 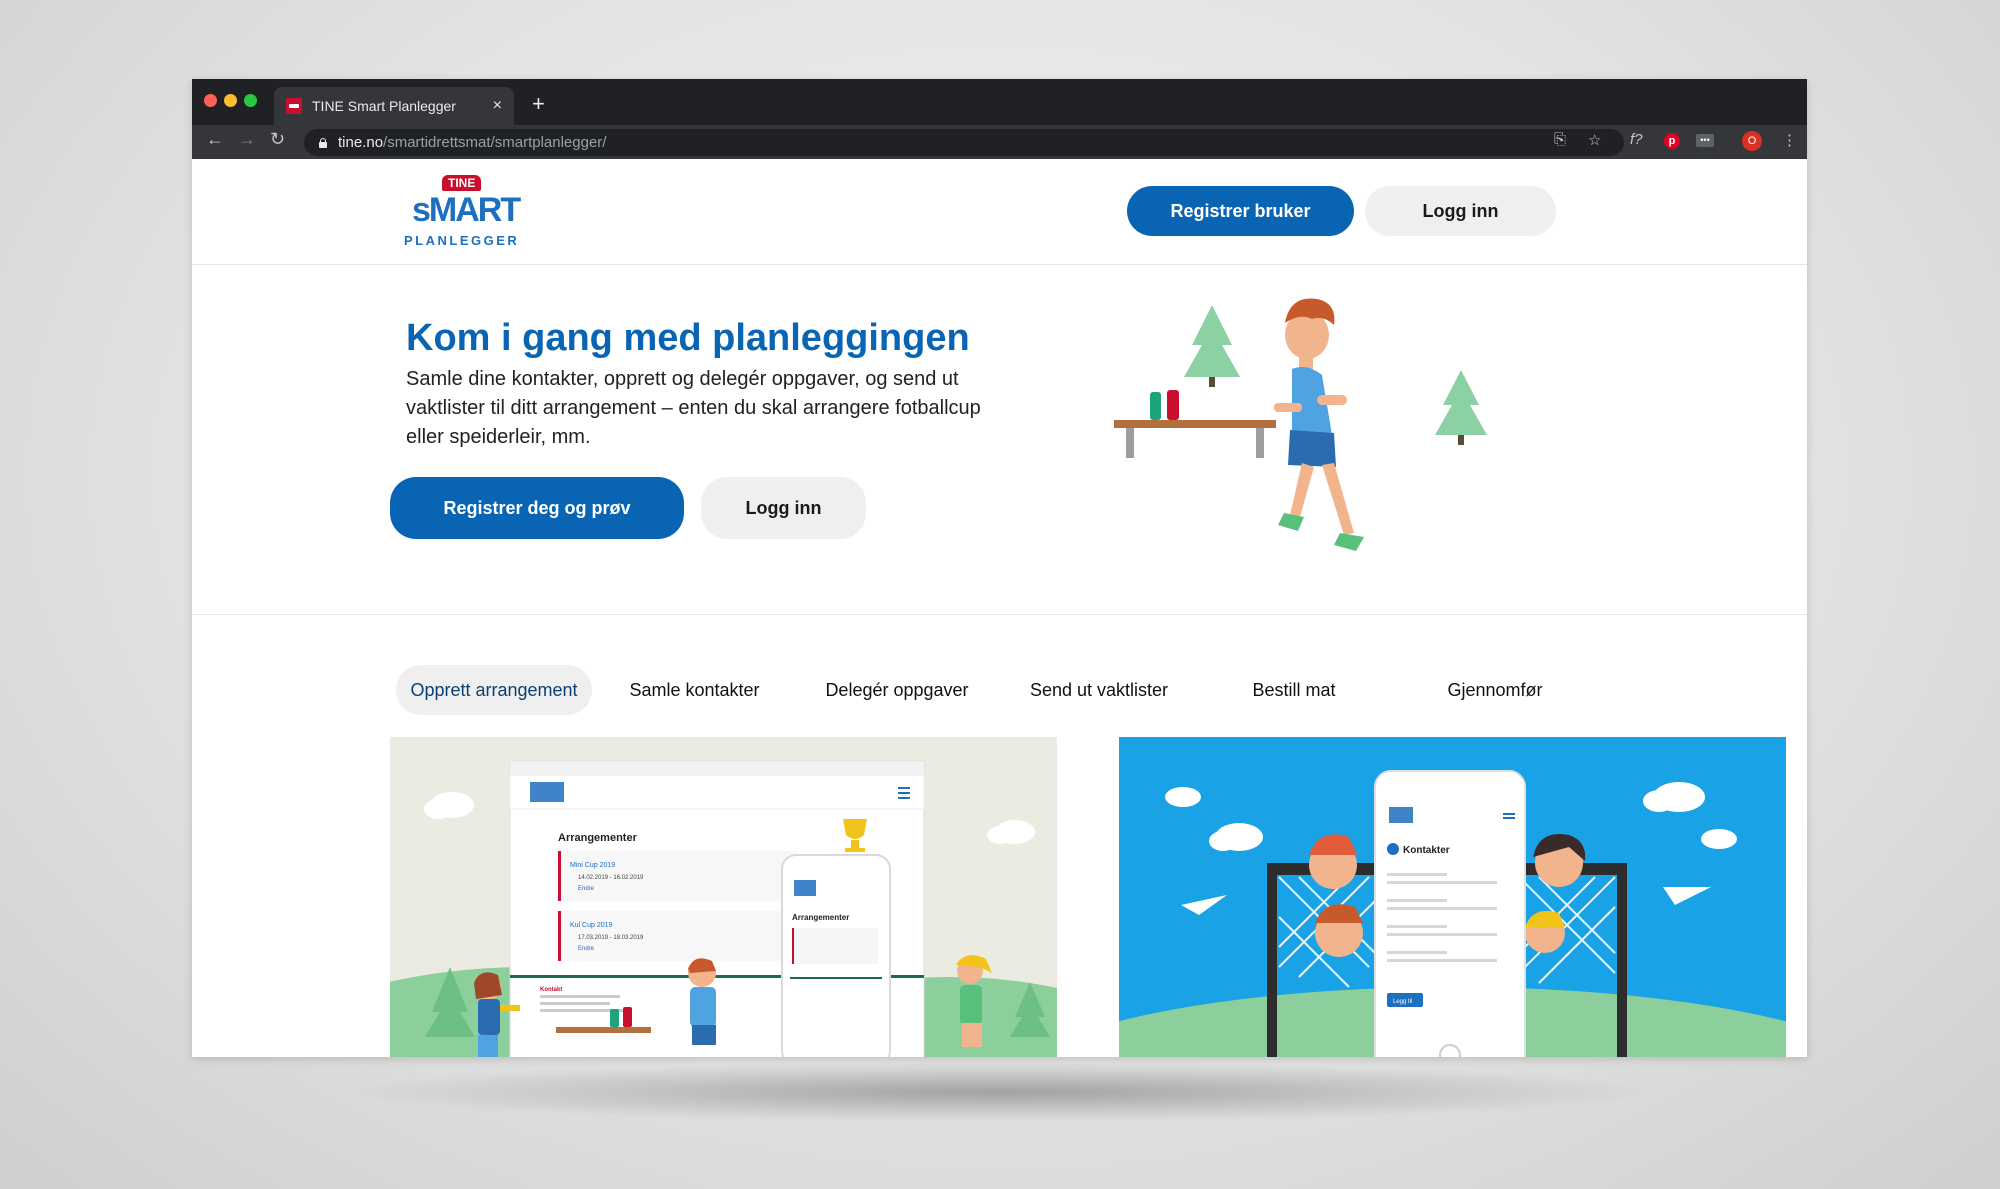 I want to click on tab-samle-kontakter: Samle kontakter, so click(x=694, y=690).